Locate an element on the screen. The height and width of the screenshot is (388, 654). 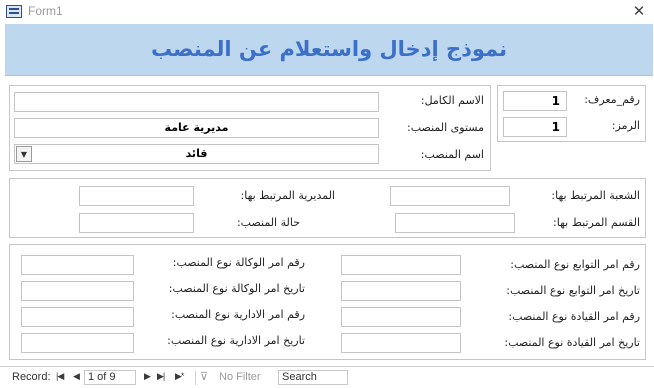
current-record-field: 1 of 9 is located at coordinates (110, 377).